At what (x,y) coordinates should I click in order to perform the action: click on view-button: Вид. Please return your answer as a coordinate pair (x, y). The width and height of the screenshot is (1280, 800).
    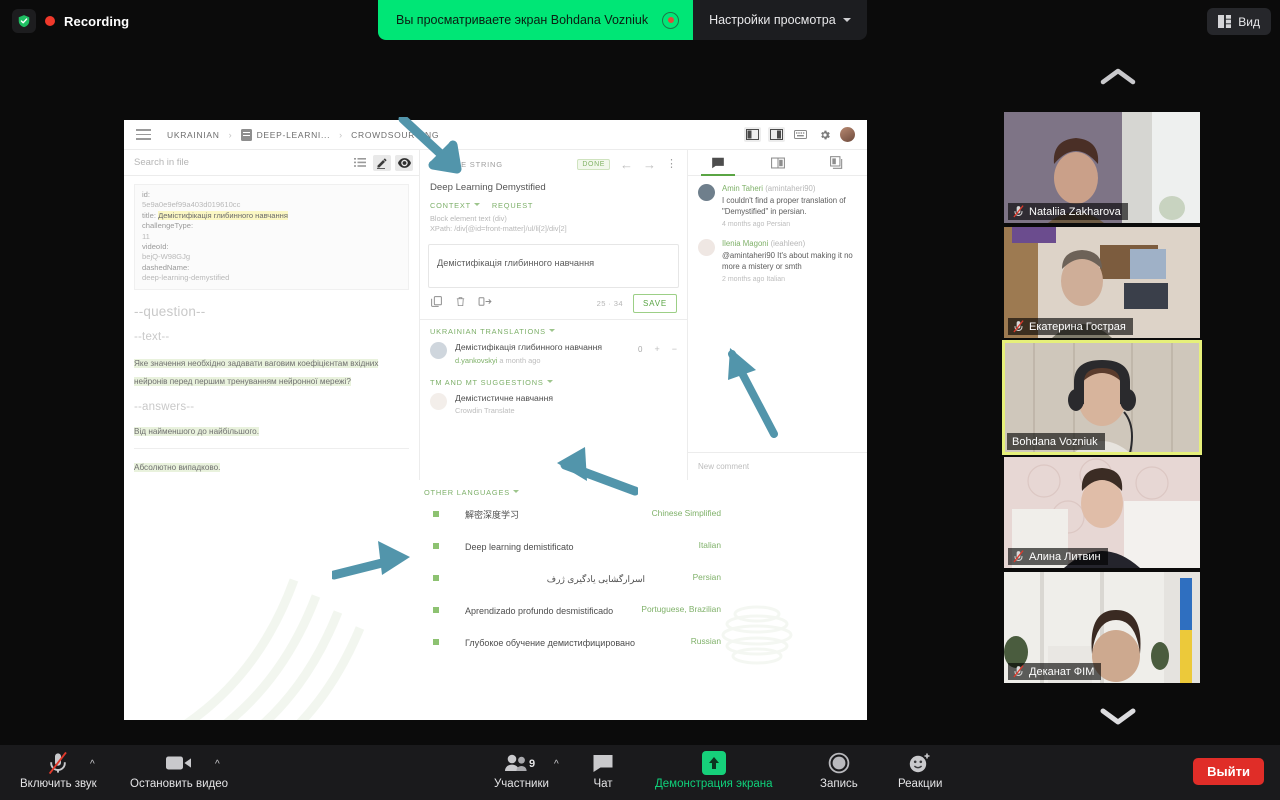
    Looking at the image, I should click on (1239, 21).